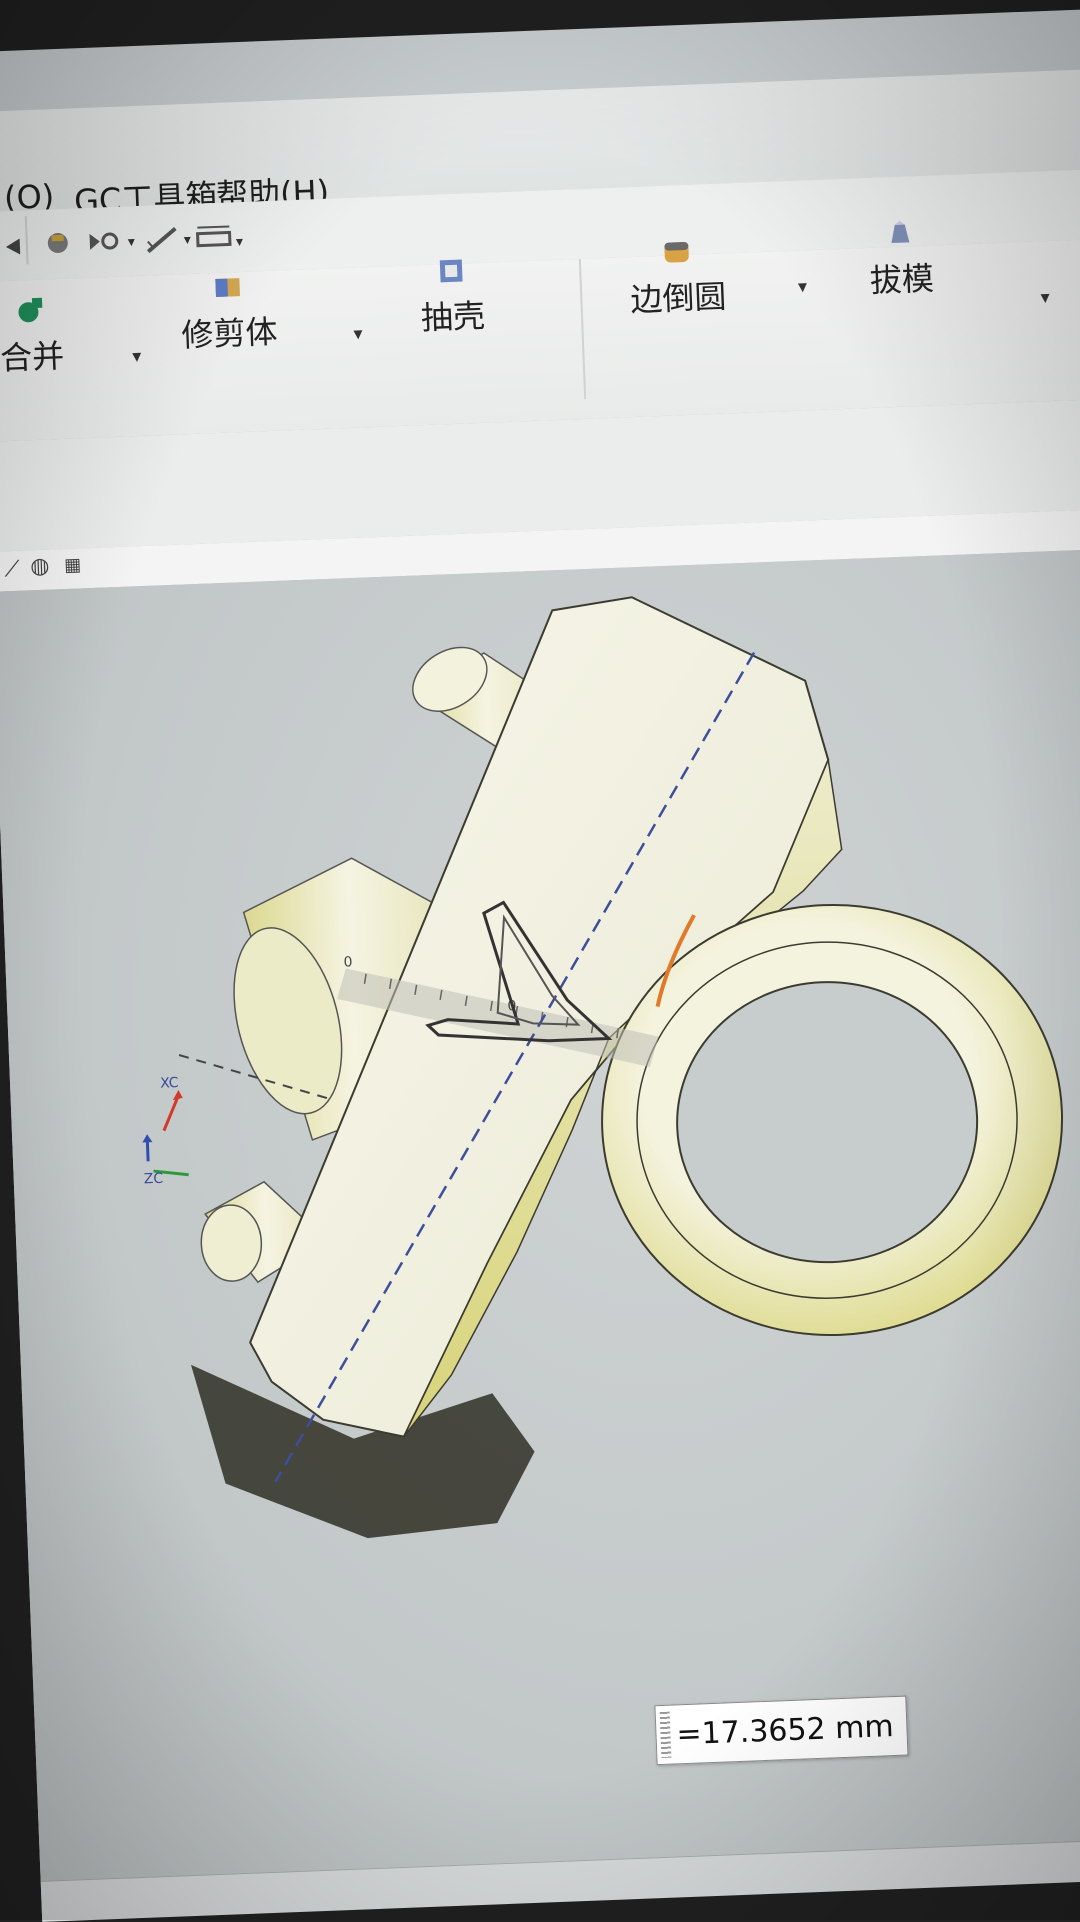  Describe the element at coordinates (32, 357) in the screenshot. I see `unite-label: 合并` at that location.